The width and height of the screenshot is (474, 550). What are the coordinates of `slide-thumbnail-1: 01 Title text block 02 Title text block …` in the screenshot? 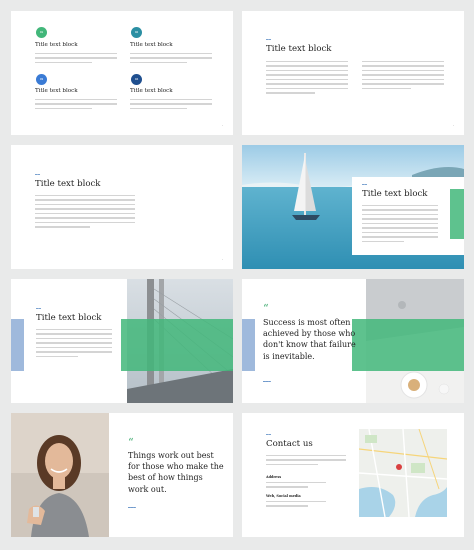 It's located at (122, 73).